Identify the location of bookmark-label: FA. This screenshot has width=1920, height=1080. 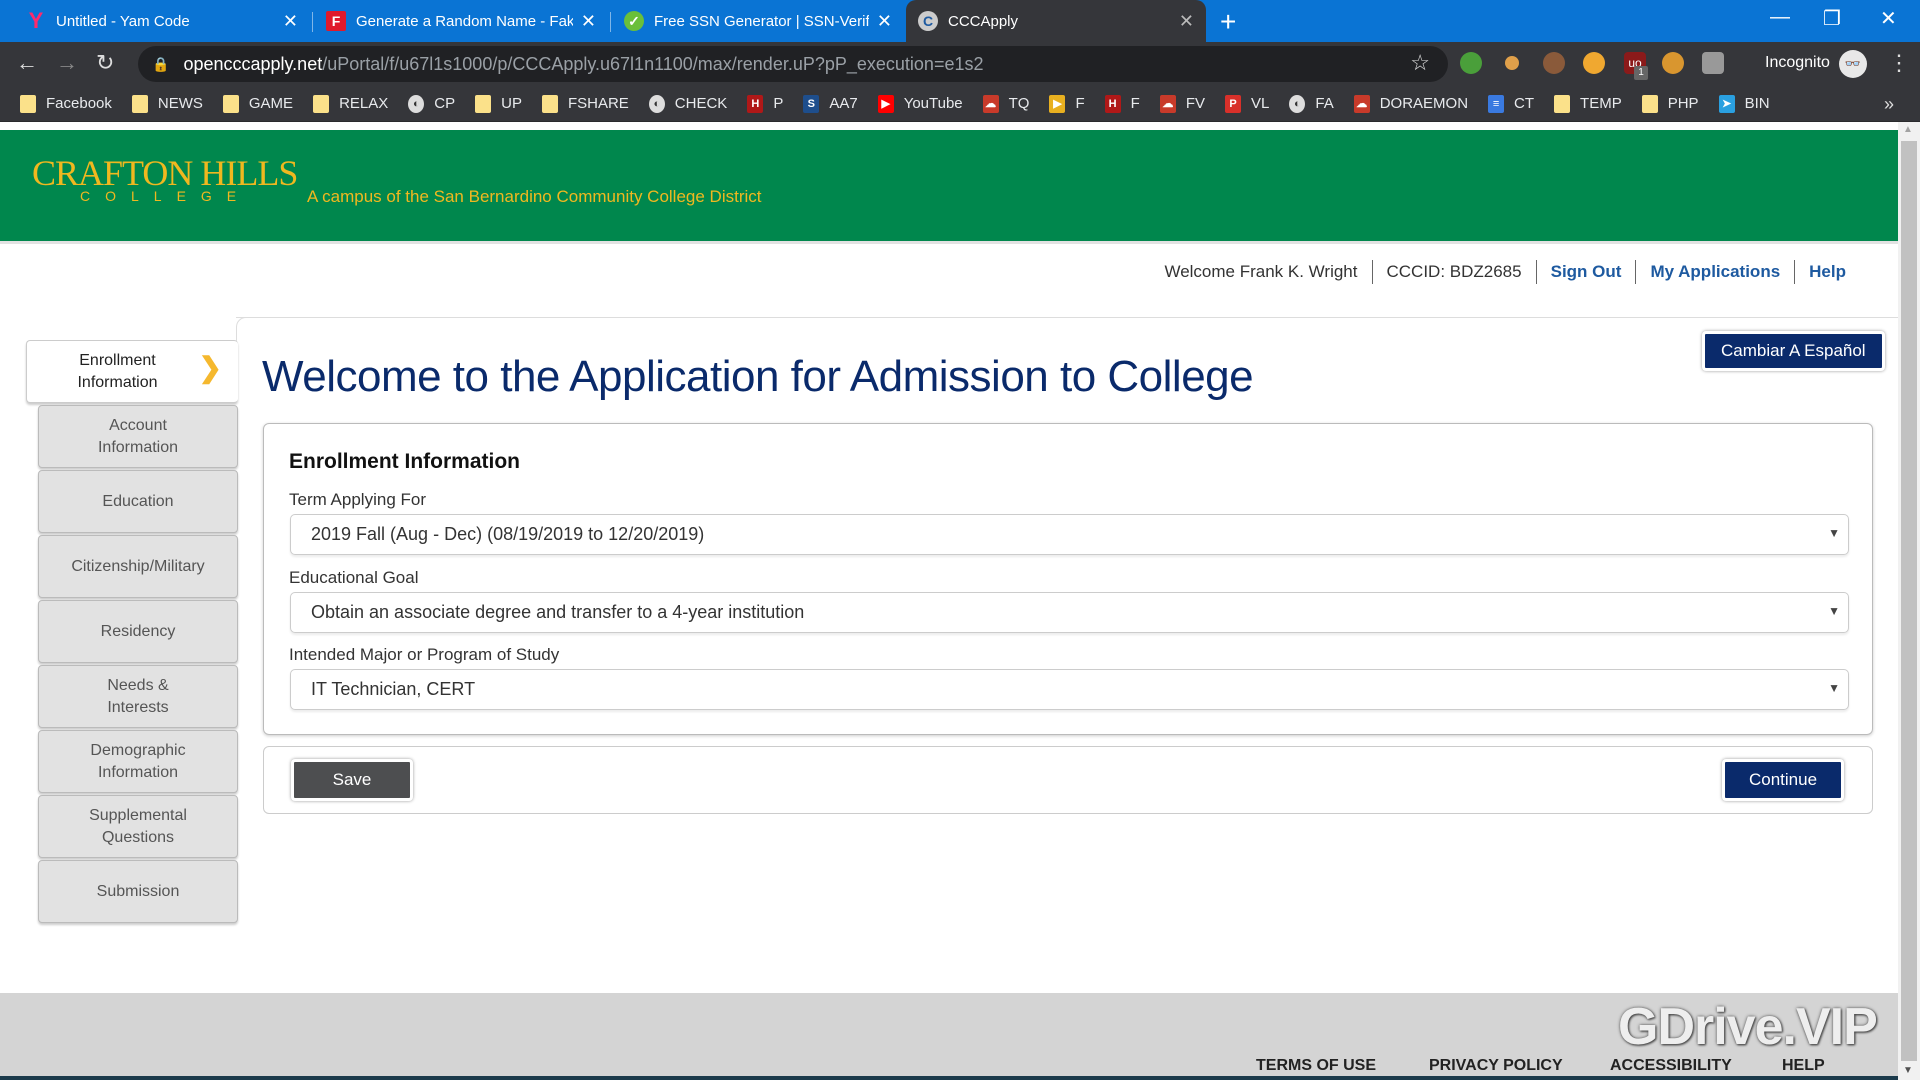
(1324, 103).